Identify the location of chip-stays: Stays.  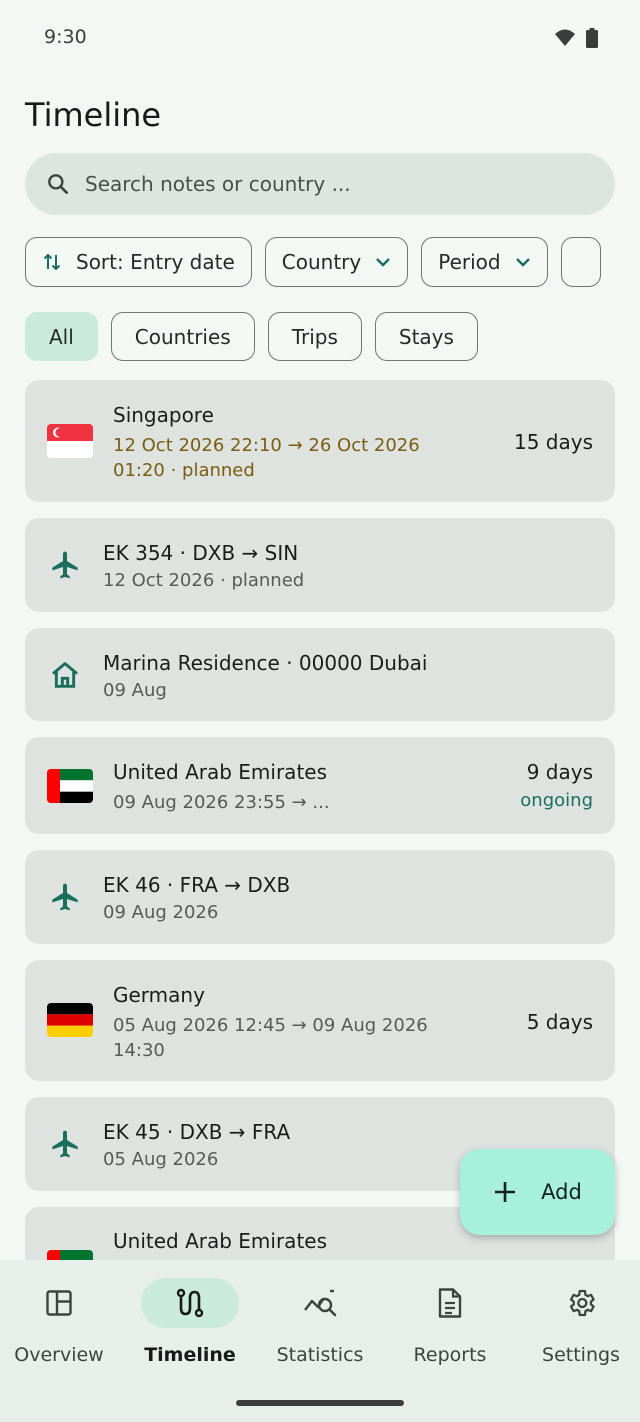
(426, 336).